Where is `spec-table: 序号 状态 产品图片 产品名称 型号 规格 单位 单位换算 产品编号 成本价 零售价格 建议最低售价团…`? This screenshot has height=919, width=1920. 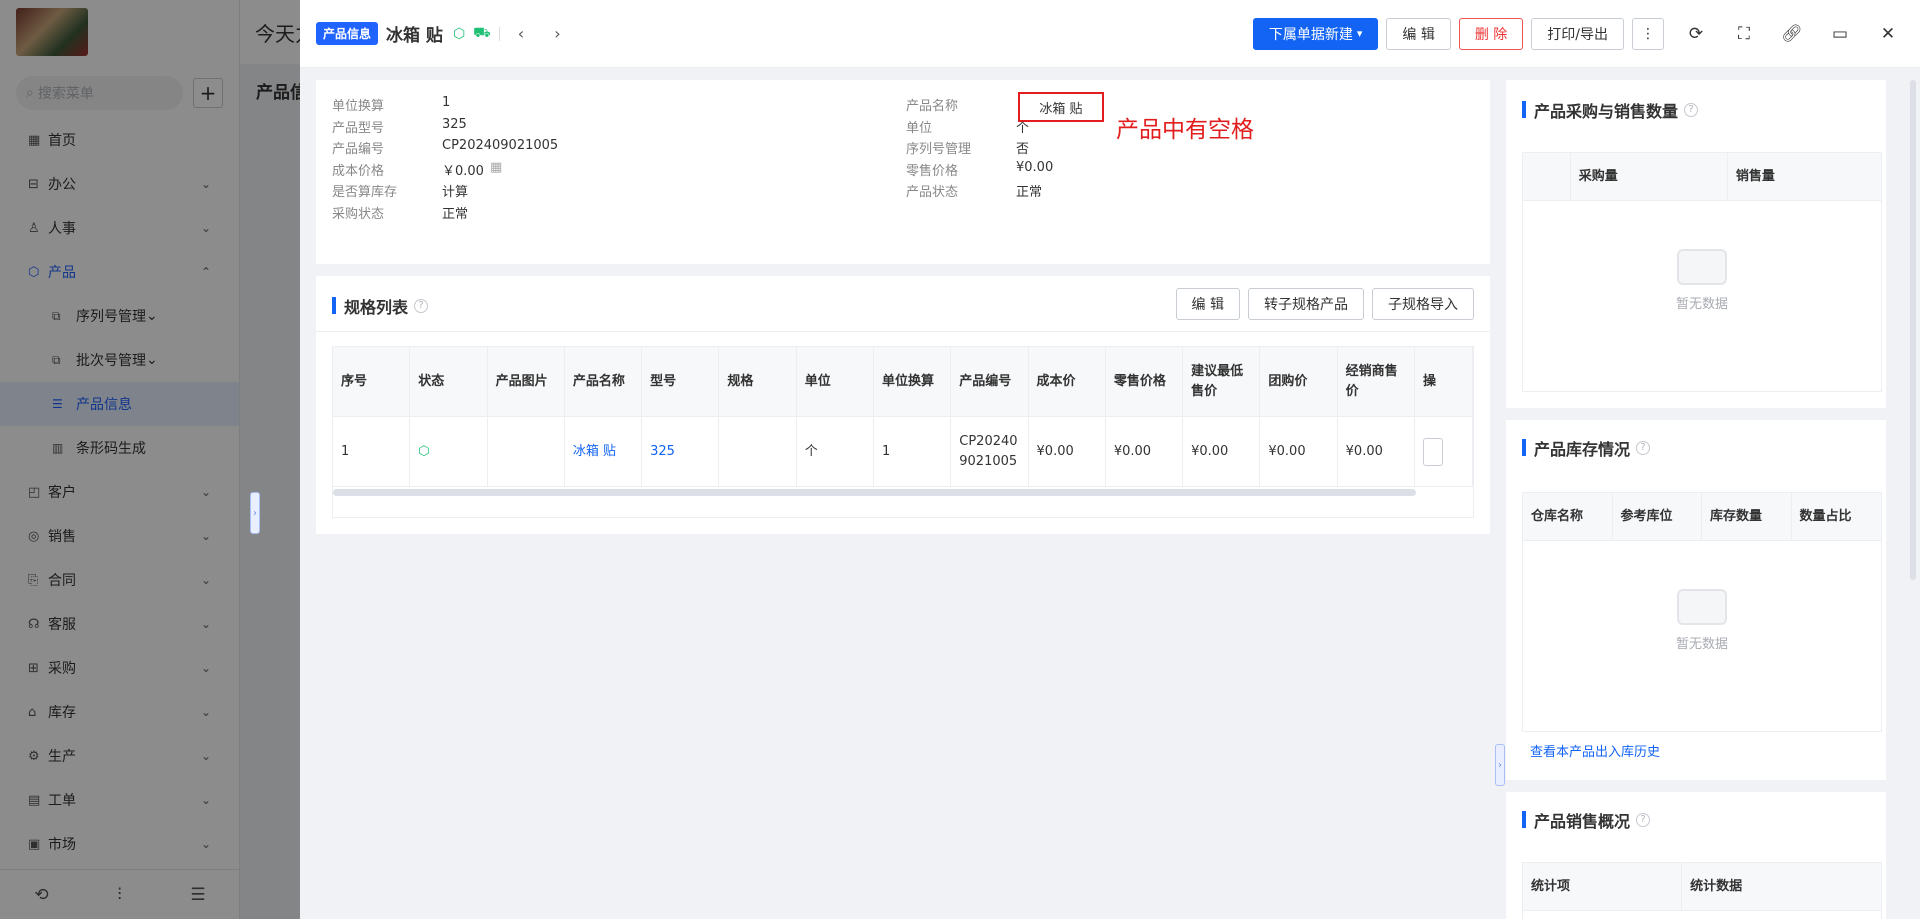
spec-table: 序号 状态 产品图片 产品名称 型号 规格 单位 单位换算 产品编号 成本价 零售价格 建议最低售价团… is located at coordinates (903, 432).